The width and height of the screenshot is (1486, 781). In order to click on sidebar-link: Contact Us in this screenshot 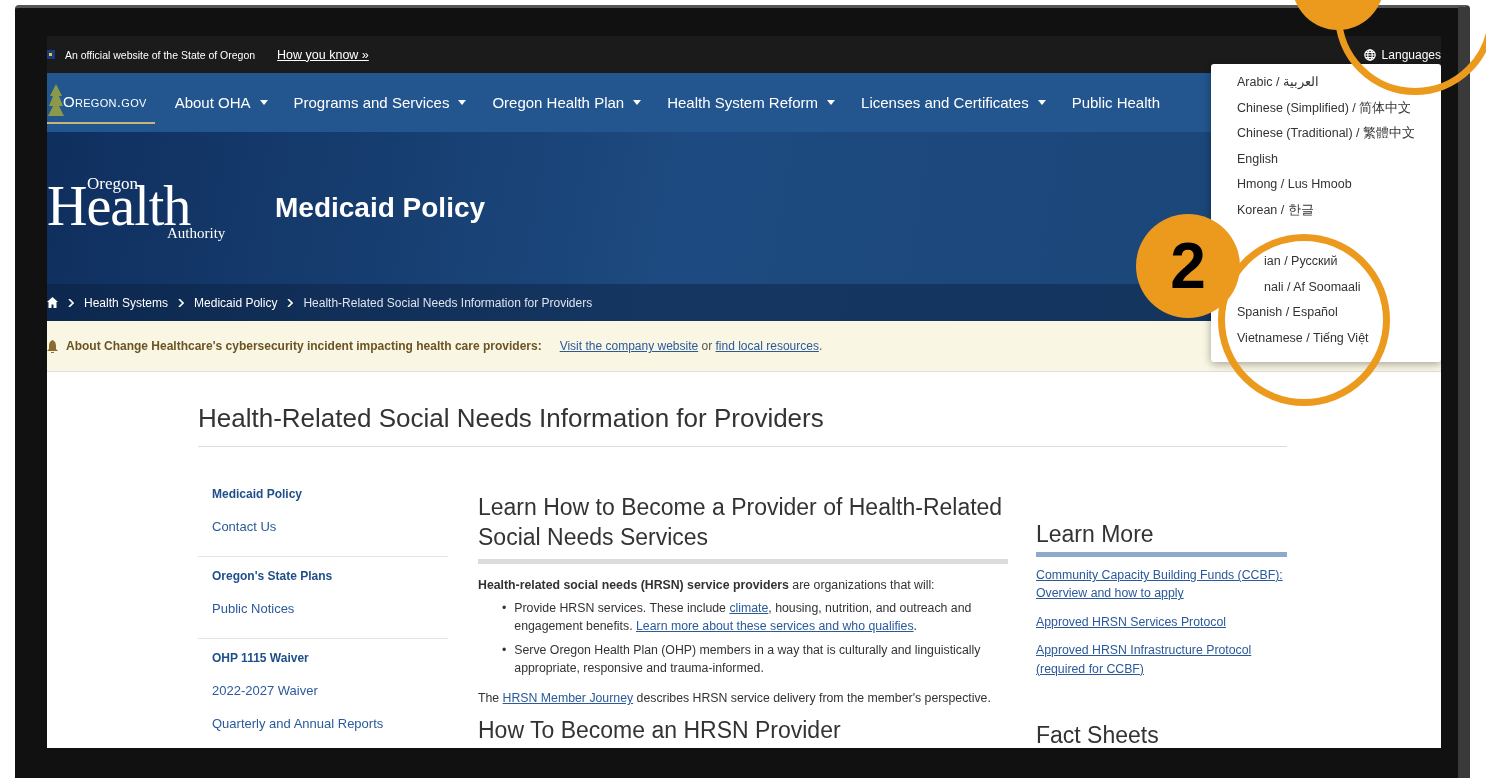, I will do `click(244, 526)`.